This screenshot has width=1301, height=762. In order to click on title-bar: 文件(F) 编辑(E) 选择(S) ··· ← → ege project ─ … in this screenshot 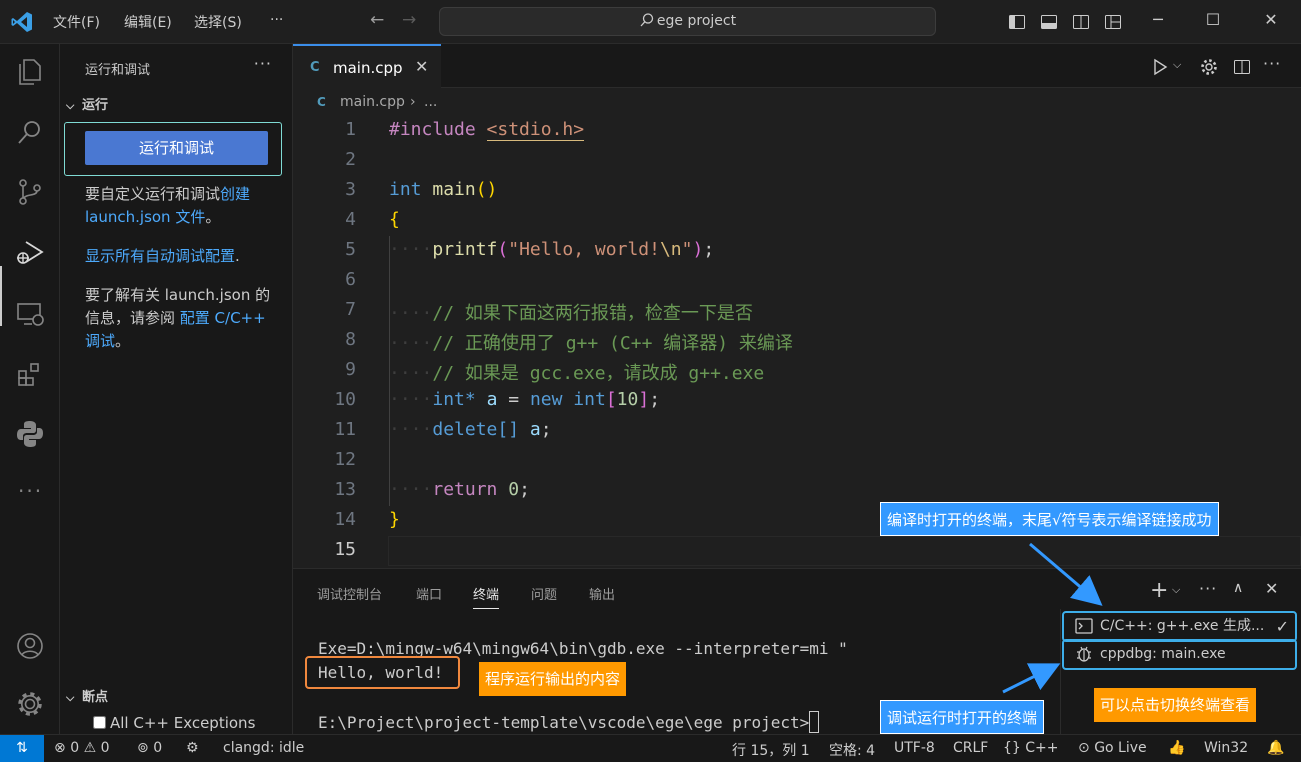, I will do `click(650, 22)`.